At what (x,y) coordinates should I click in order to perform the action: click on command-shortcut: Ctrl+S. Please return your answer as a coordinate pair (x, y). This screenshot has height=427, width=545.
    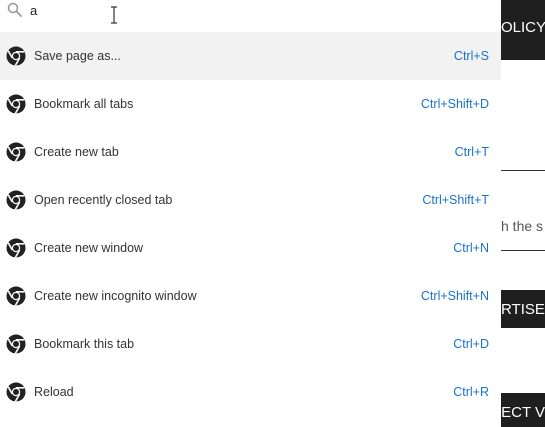
    Looking at the image, I should click on (471, 56).